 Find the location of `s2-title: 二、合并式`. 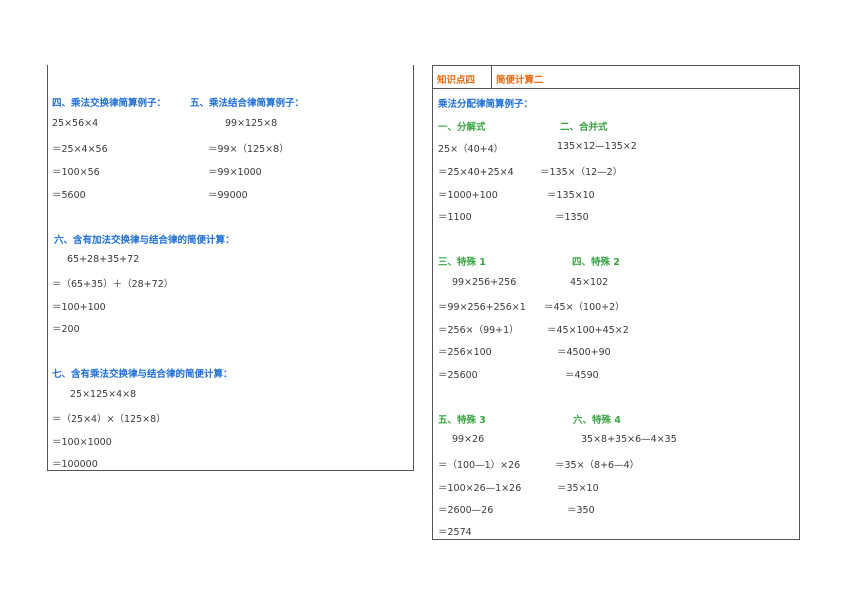

s2-title: 二、合并式 is located at coordinates (584, 127).